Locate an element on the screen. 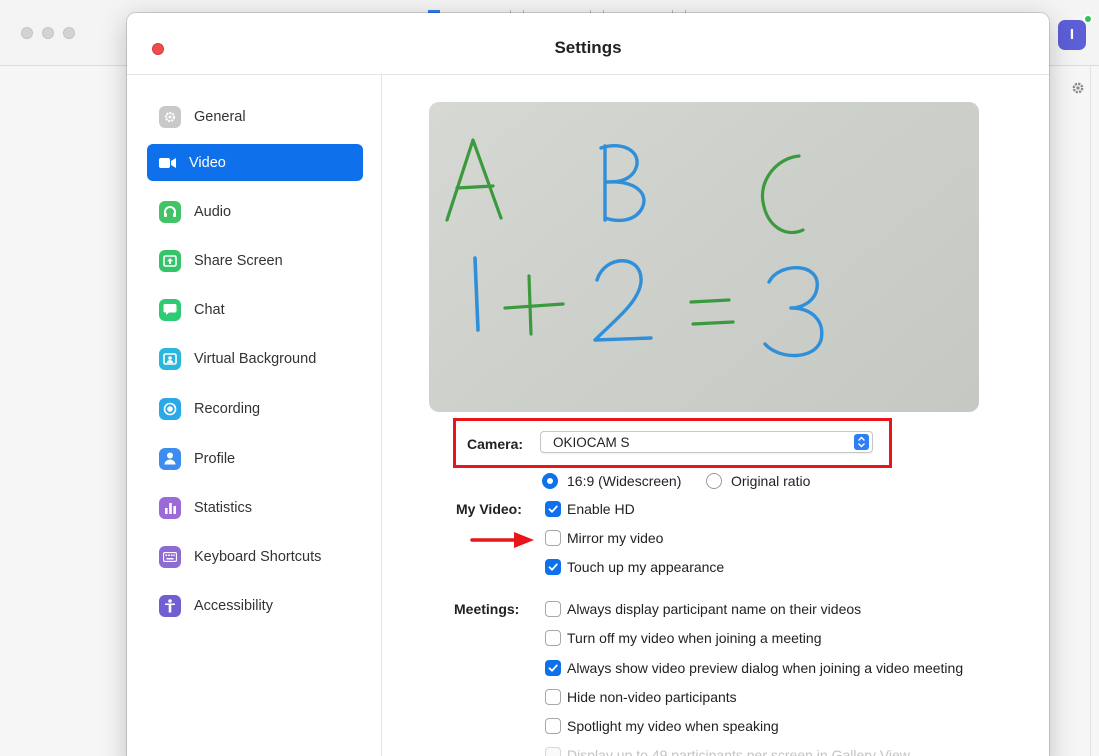 The height and width of the screenshot is (756, 1099). letter-c is located at coordinates (782, 194).